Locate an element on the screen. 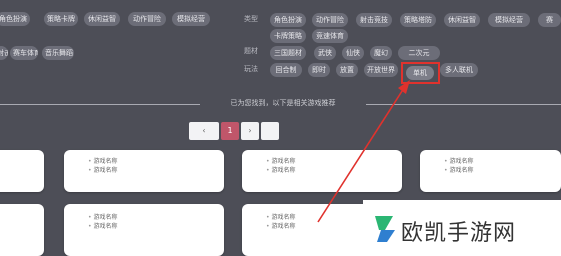 Image resolution: width=561 pixels, height=256 pixels. logo-icon is located at coordinates (385, 229).